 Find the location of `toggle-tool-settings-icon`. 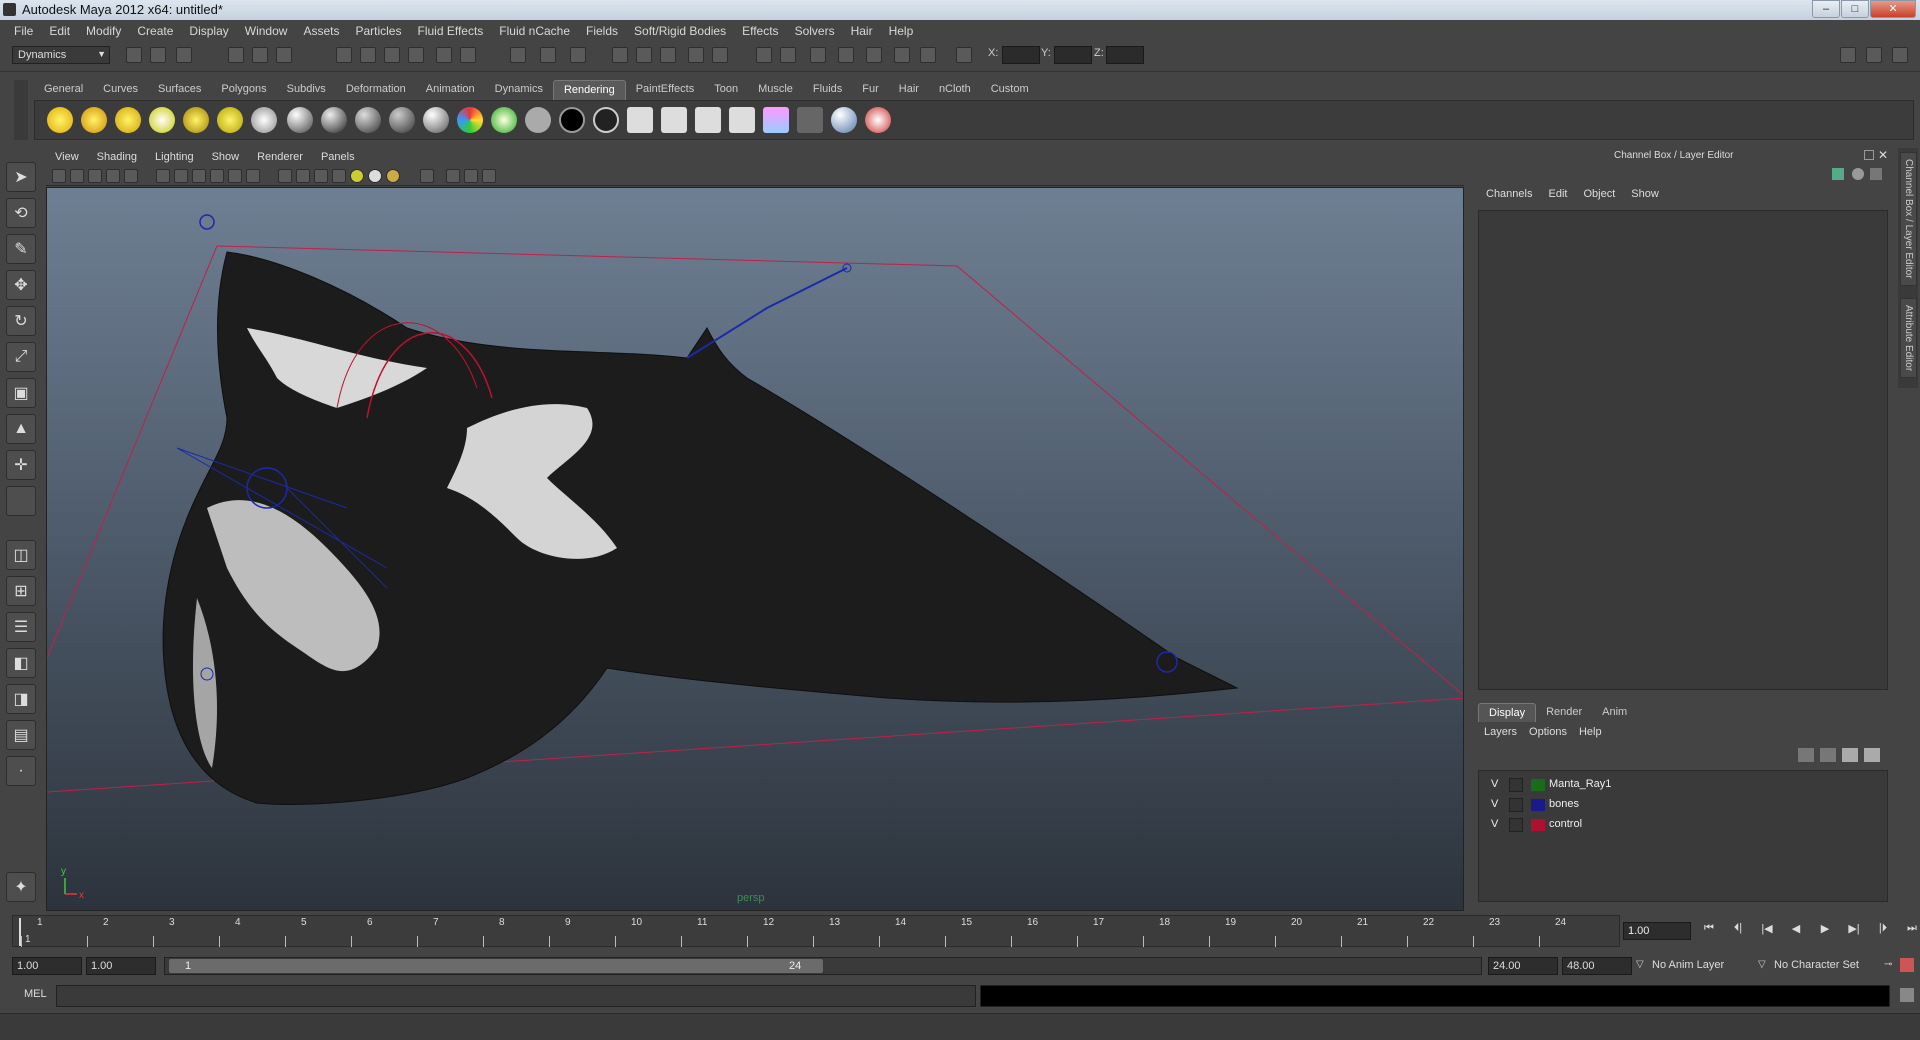

toggle-tool-settings-icon is located at coordinates (1874, 55).